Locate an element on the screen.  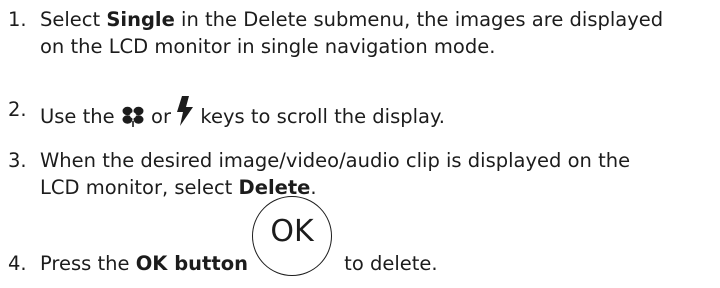
step-number: 2. is located at coordinates (17, 109).